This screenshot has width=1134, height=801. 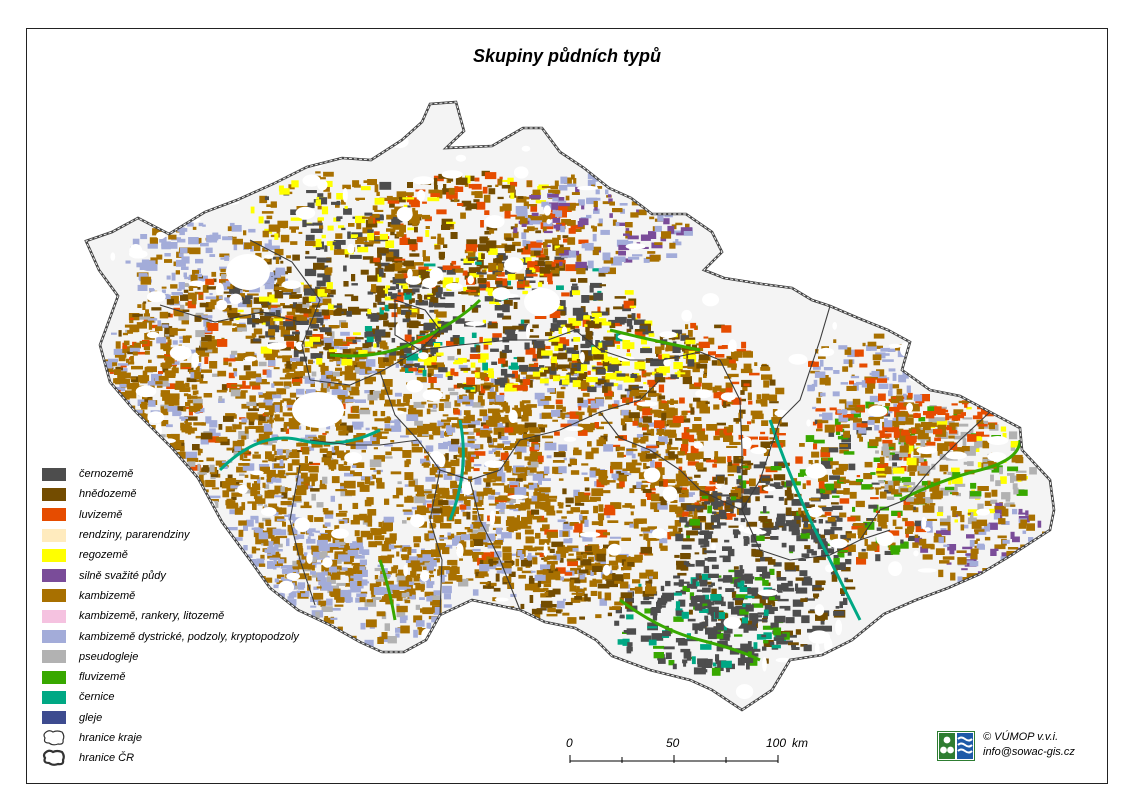 I want to click on legend-label: hnědozemě, so click(x=108, y=494).